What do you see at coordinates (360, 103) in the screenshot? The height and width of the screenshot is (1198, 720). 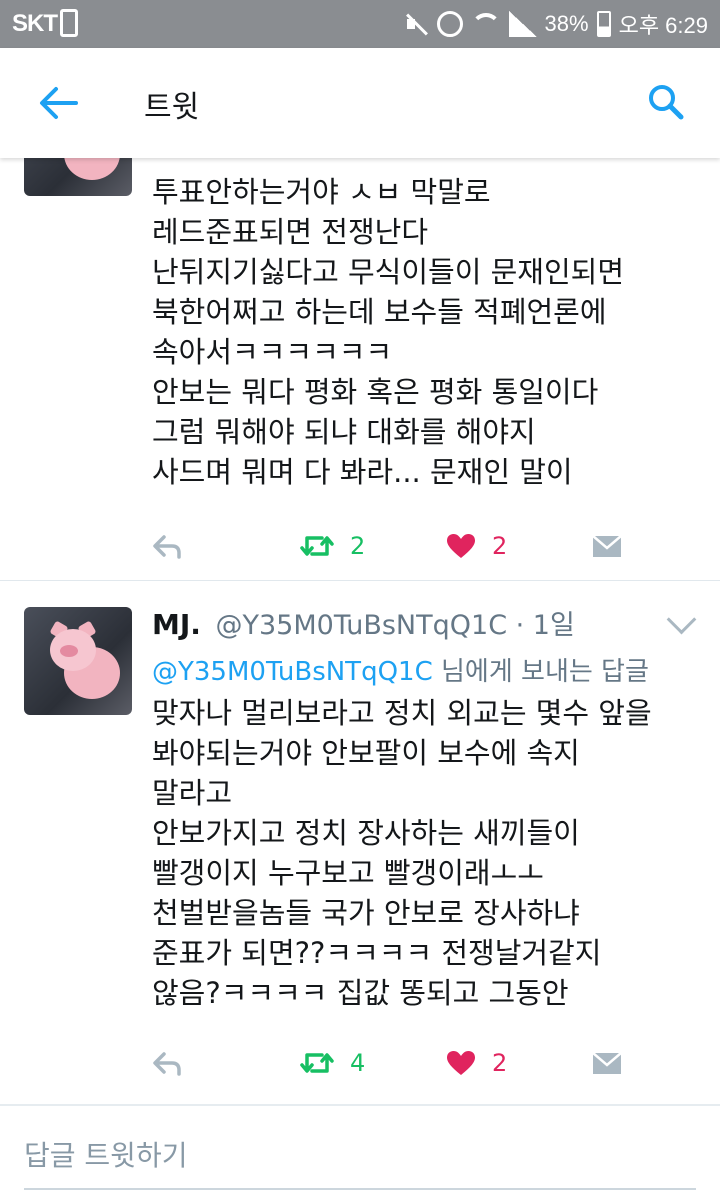 I see `app-bar: 트윗` at bounding box center [360, 103].